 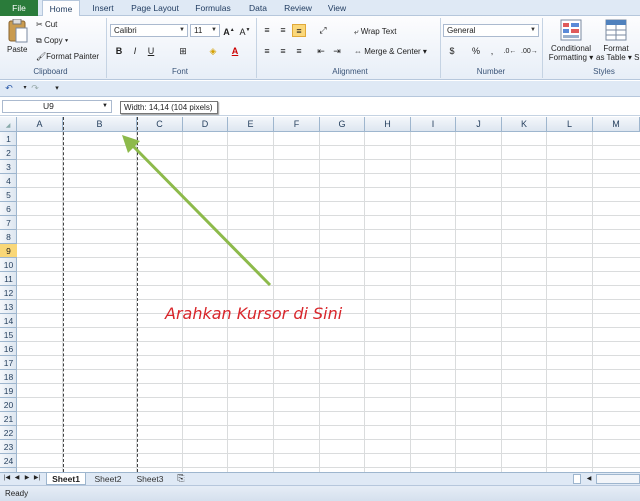 What do you see at coordinates (298, 8) in the screenshot?
I see `tab-review: Review` at bounding box center [298, 8].